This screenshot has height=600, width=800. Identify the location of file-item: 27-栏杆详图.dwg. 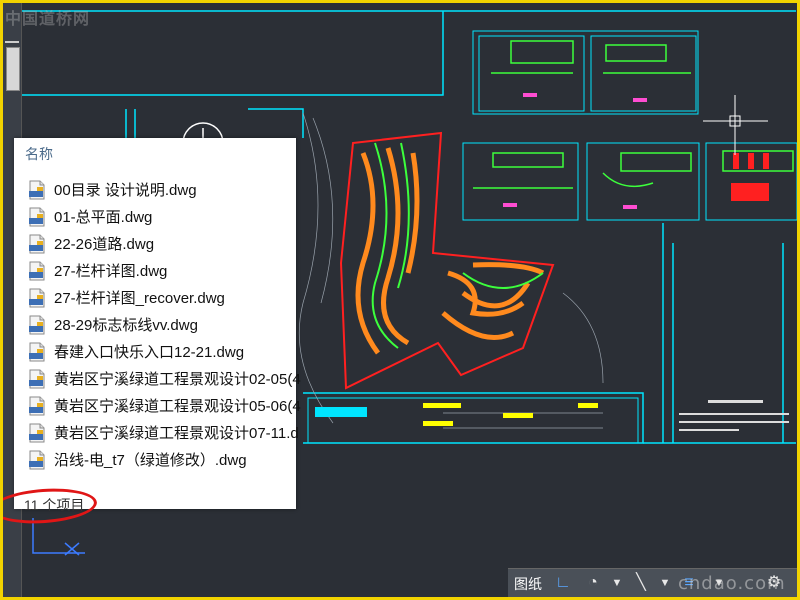
(164, 270).